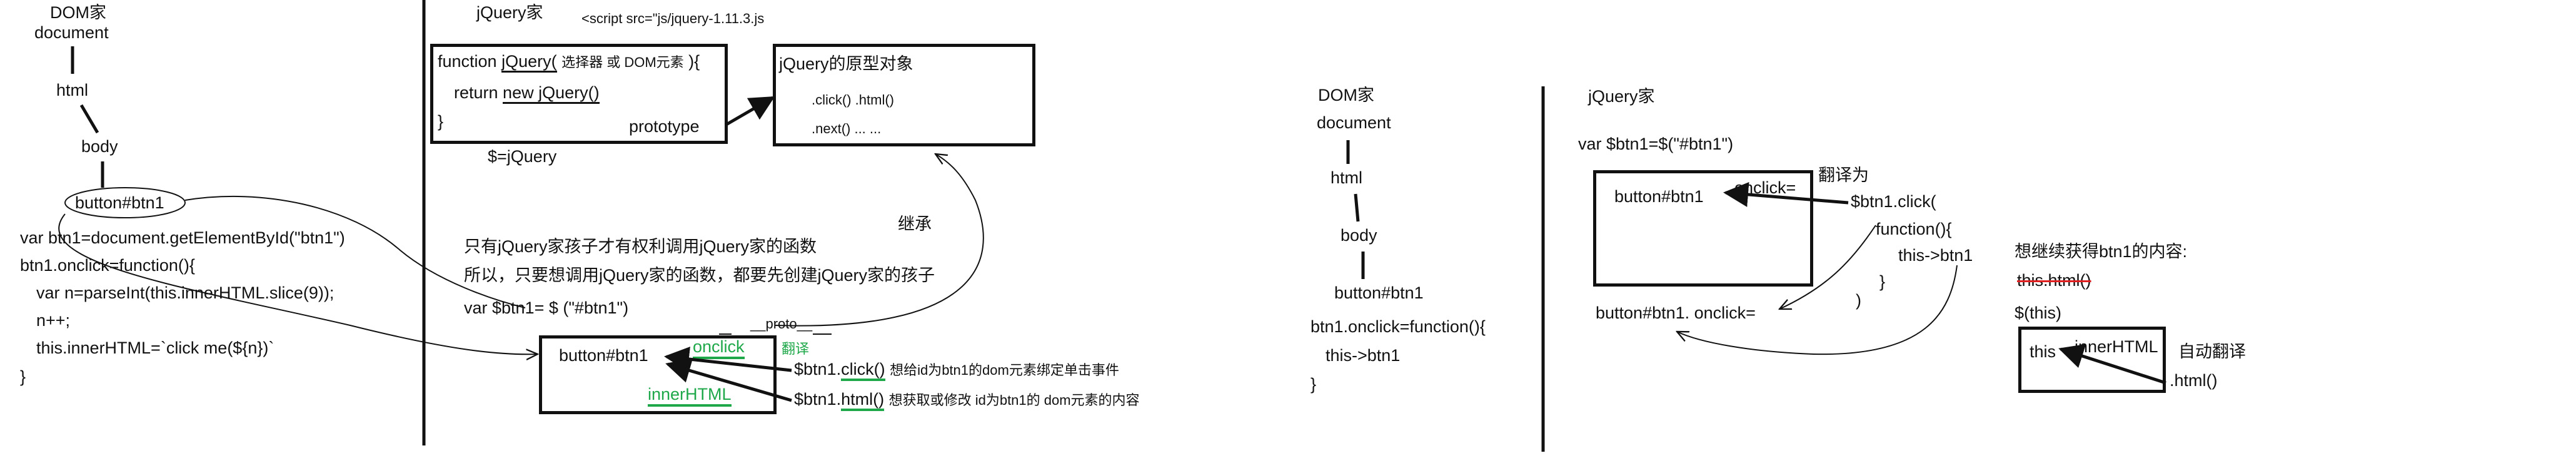  I want to click on auto-translate-arrow, so click(2112, 364).